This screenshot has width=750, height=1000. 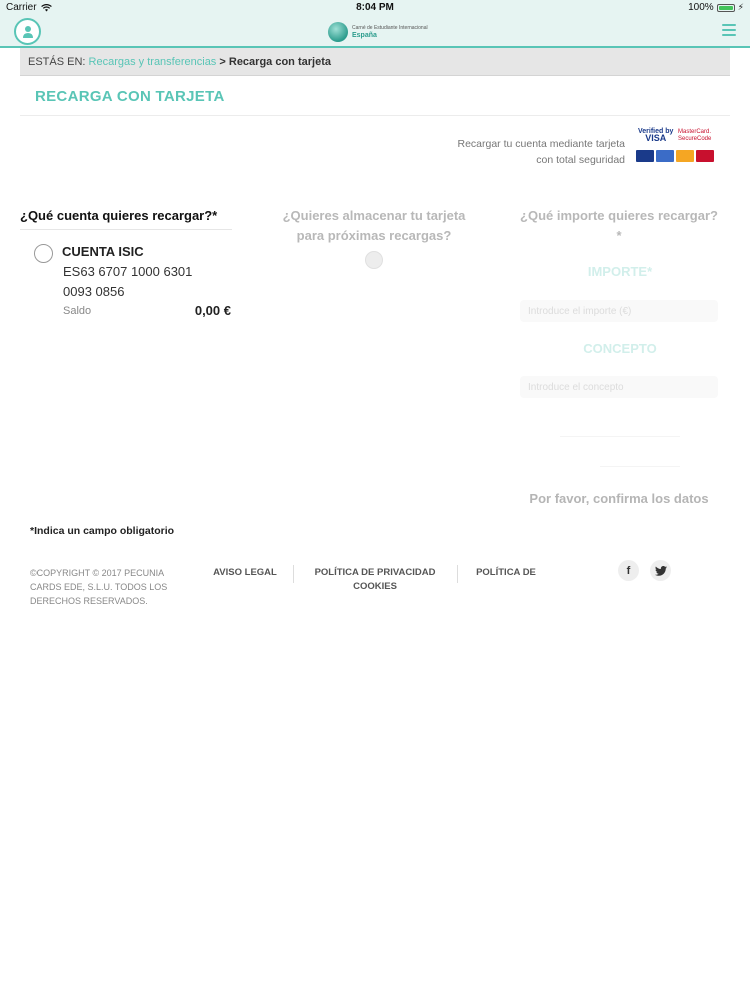 I want to click on balance-value: 0,00 €, so click(x=212, y=310).